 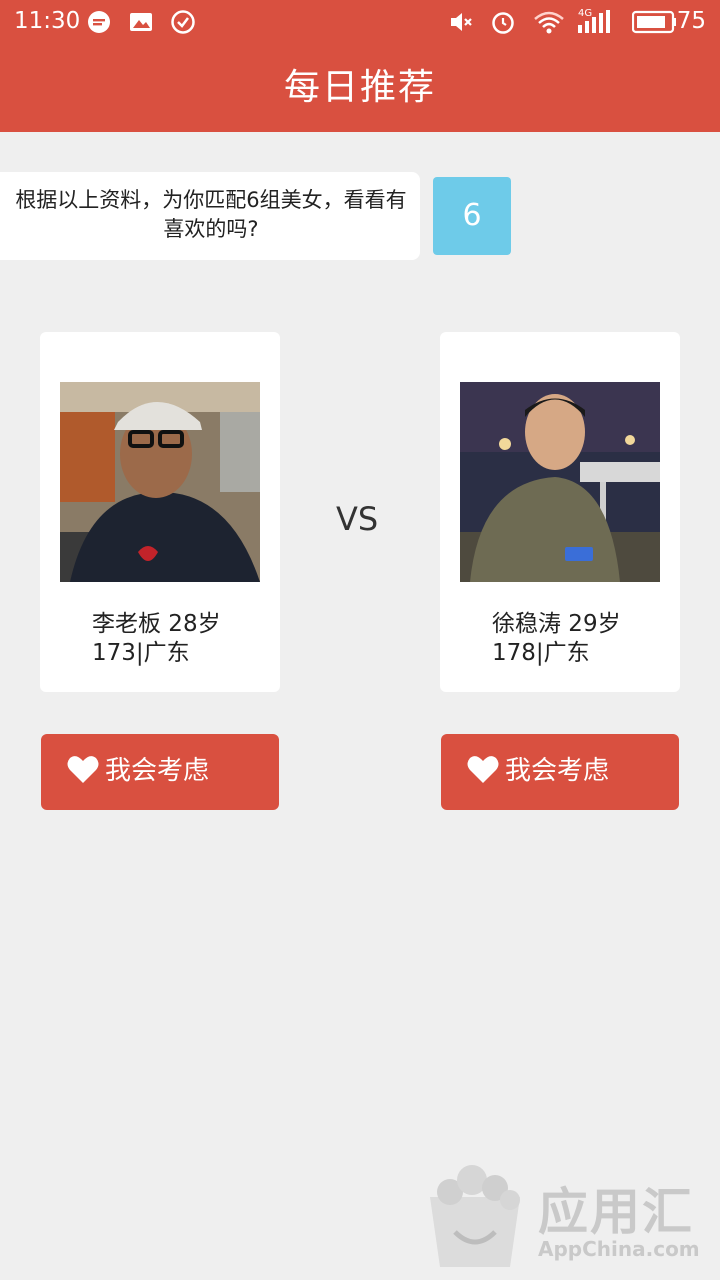 What do you see at coordinates (549, 22) in the screenshot?
I see `wifi-icon` at bounding box center [549, 22].